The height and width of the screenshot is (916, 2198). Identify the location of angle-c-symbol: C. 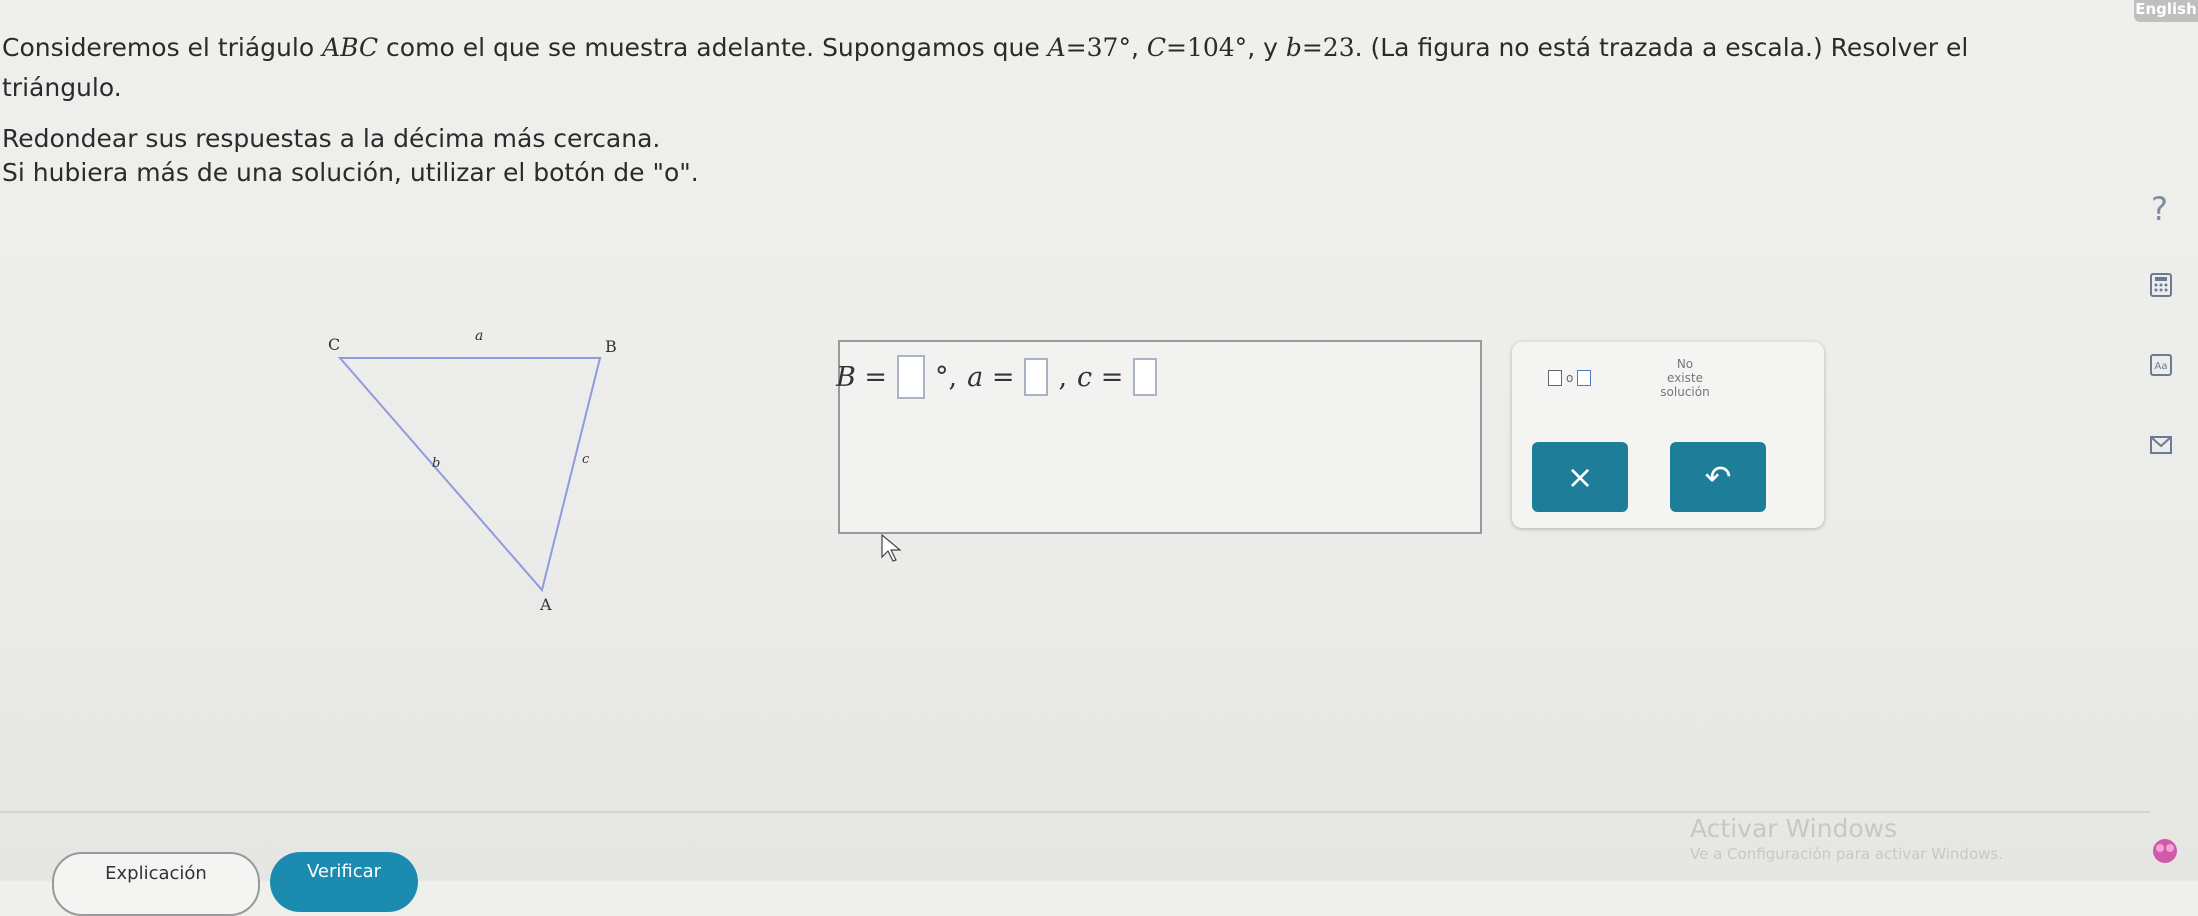
(1156, 47).